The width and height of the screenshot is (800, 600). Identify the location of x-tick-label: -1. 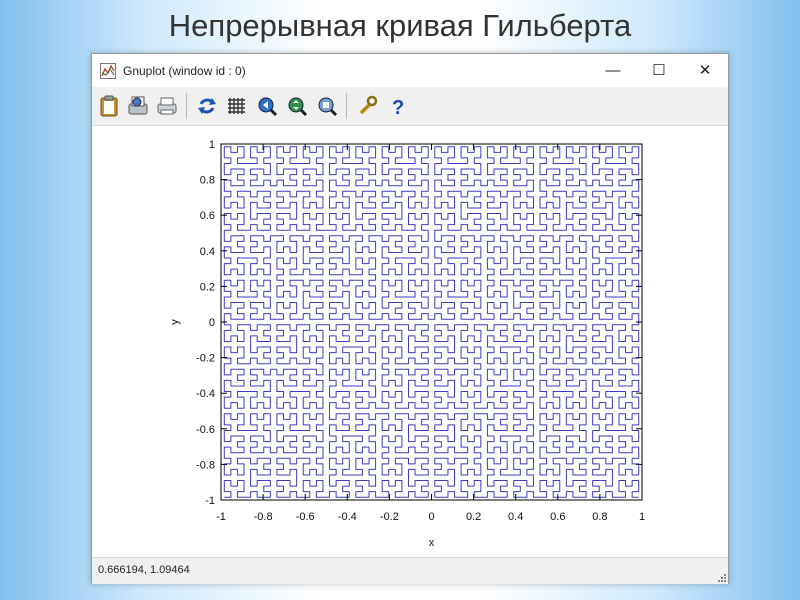
(221, 517).